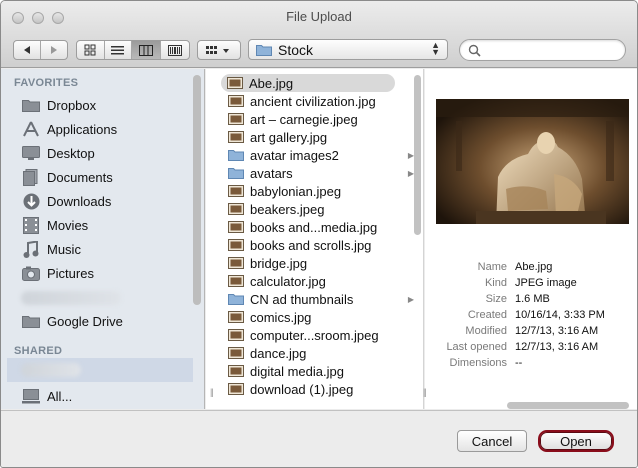 The height and width of the screenshot is (468, 638). What do you see at coordinates (294, 155) in the screenshot?
I see `file-name: avatar images2` at bounding box center [294, 155].